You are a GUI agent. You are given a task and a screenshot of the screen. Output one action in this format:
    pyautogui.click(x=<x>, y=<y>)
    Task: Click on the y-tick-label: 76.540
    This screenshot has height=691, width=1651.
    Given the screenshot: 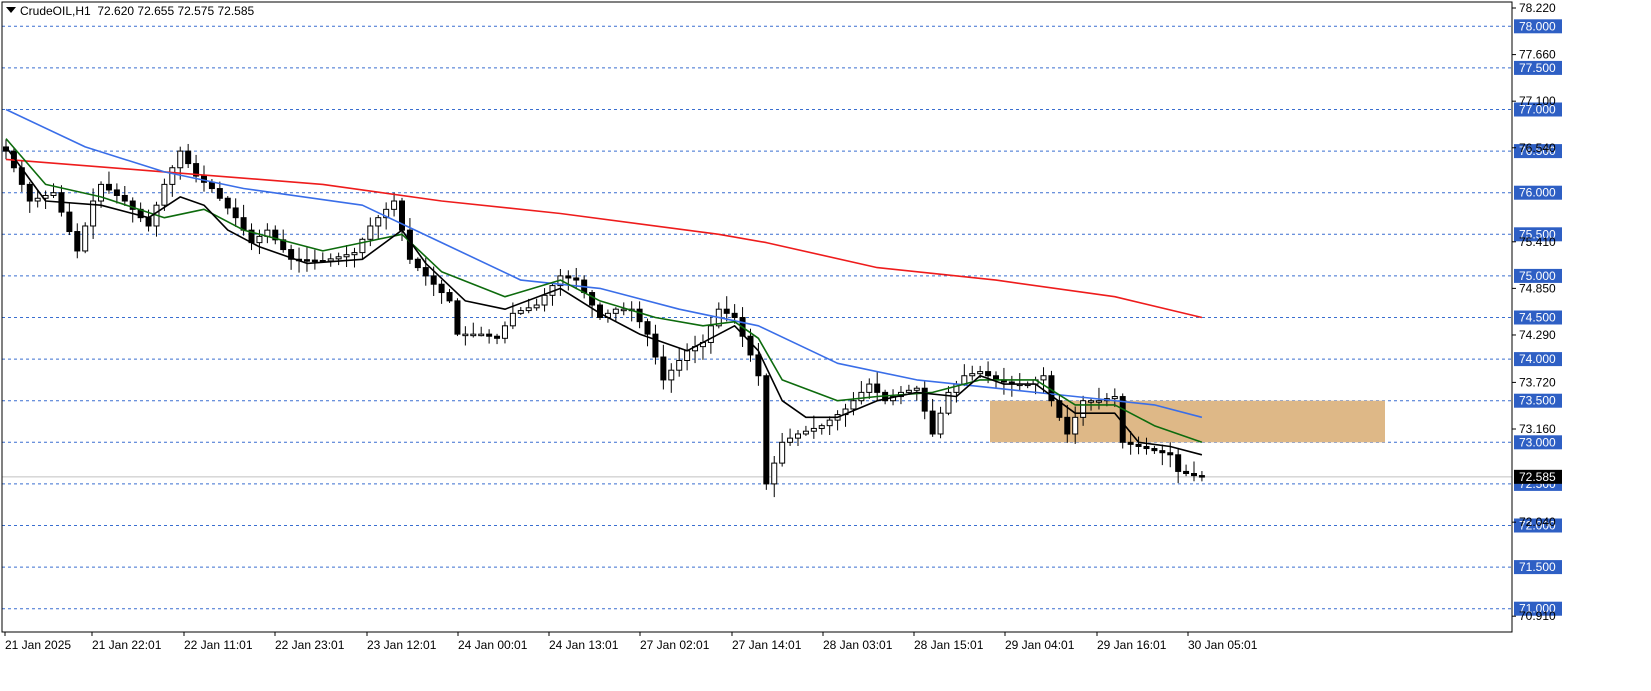 What is the action you would take?
    pyautogui.click(x=1537, y=148)
    